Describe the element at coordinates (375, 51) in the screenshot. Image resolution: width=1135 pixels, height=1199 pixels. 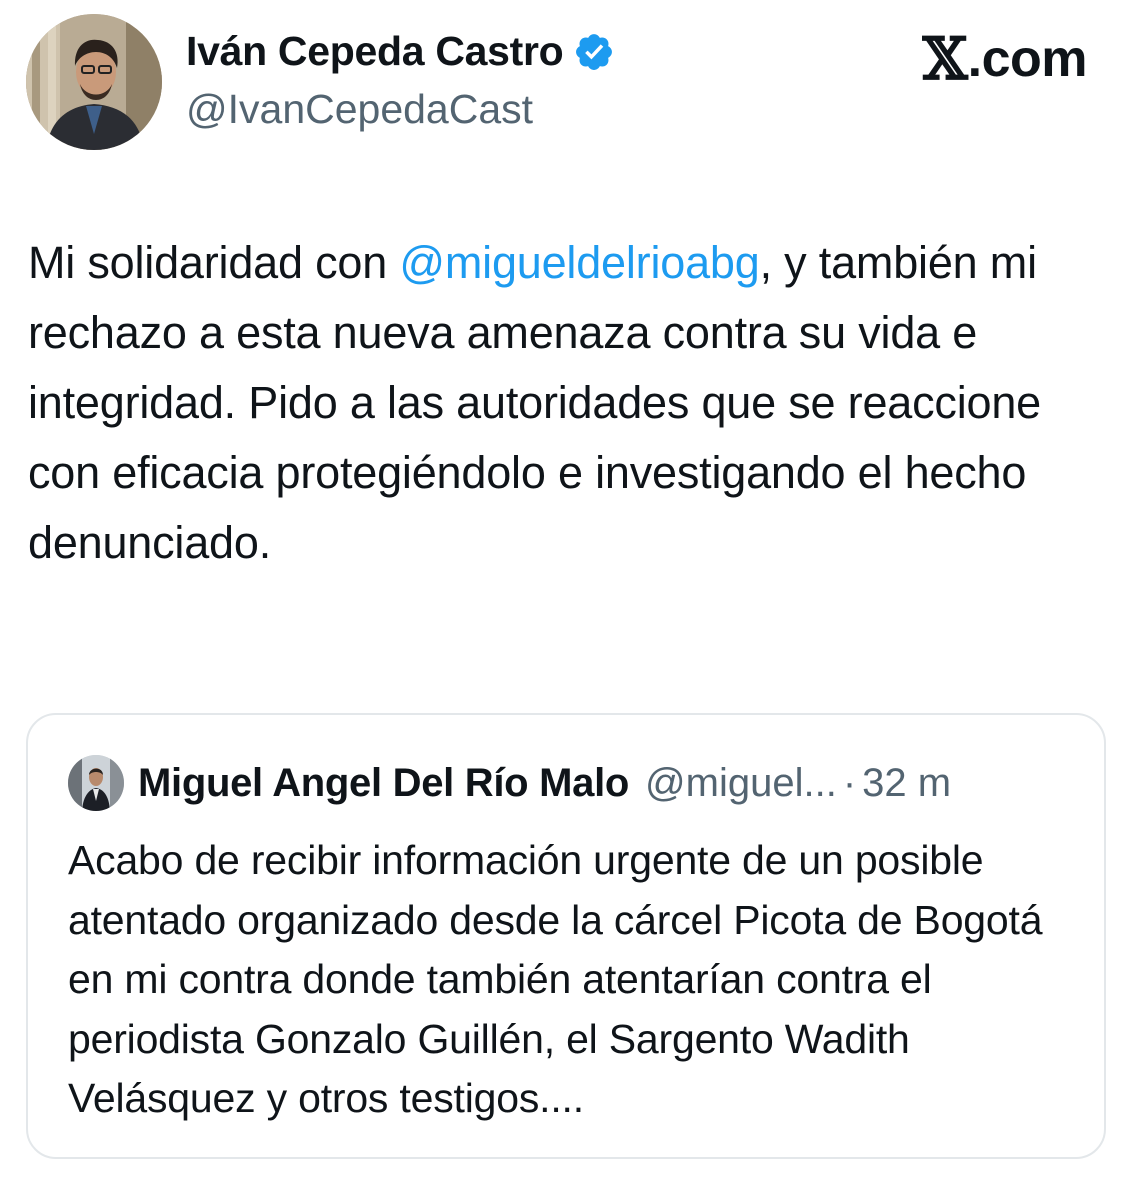
I see `author-name: Iván Cepeda Castro` at that location.